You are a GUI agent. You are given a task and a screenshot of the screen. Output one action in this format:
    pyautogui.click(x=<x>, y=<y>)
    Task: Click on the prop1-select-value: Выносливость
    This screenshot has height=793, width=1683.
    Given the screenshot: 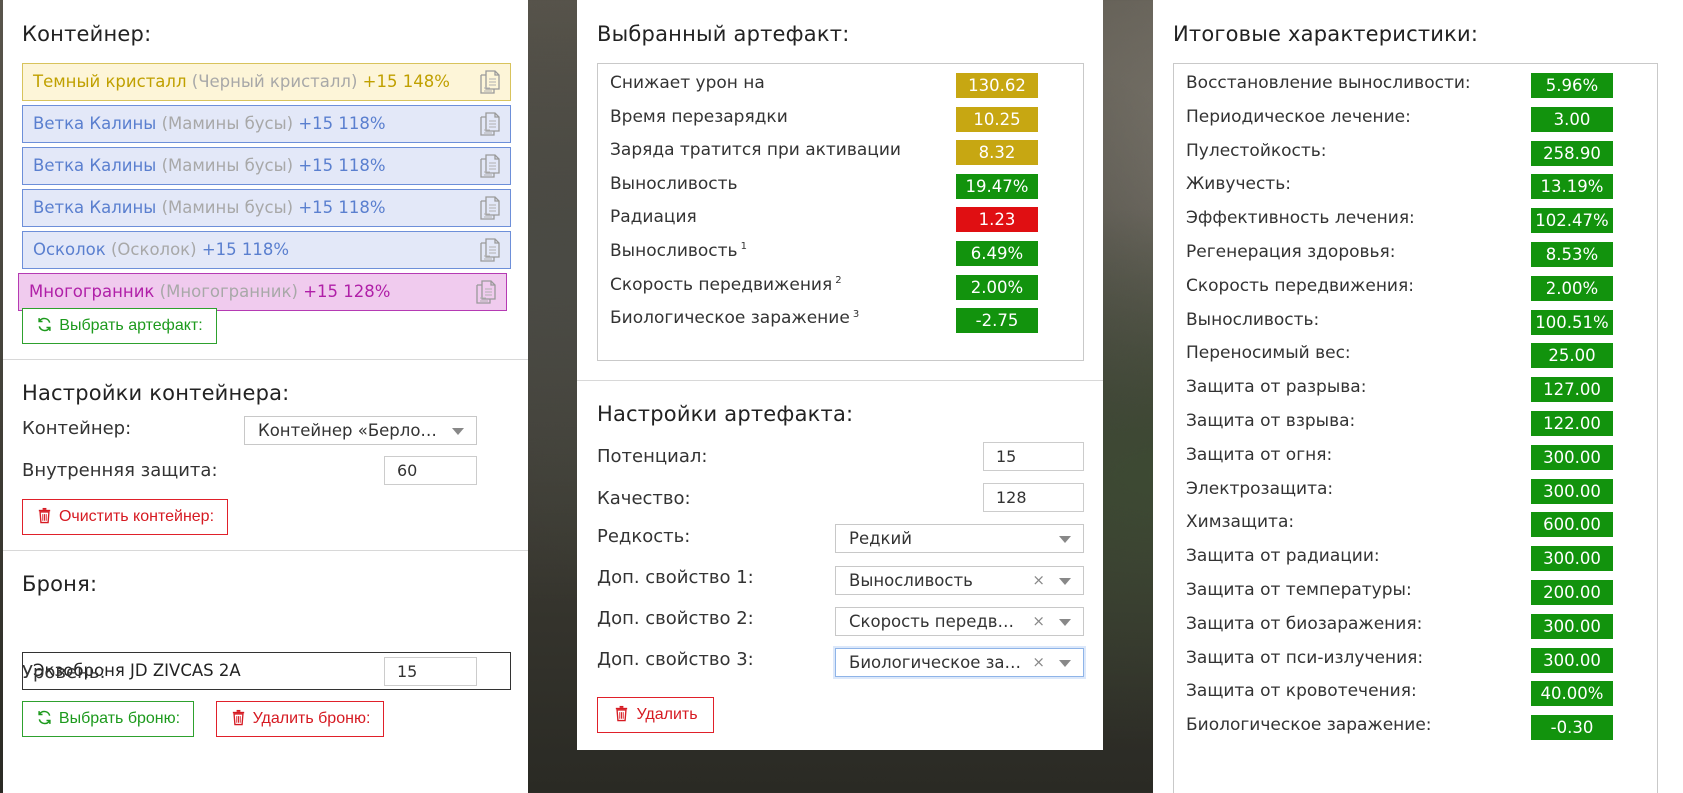 What is the action you would take?
    pyautogui.click(x=911, y=580)
    